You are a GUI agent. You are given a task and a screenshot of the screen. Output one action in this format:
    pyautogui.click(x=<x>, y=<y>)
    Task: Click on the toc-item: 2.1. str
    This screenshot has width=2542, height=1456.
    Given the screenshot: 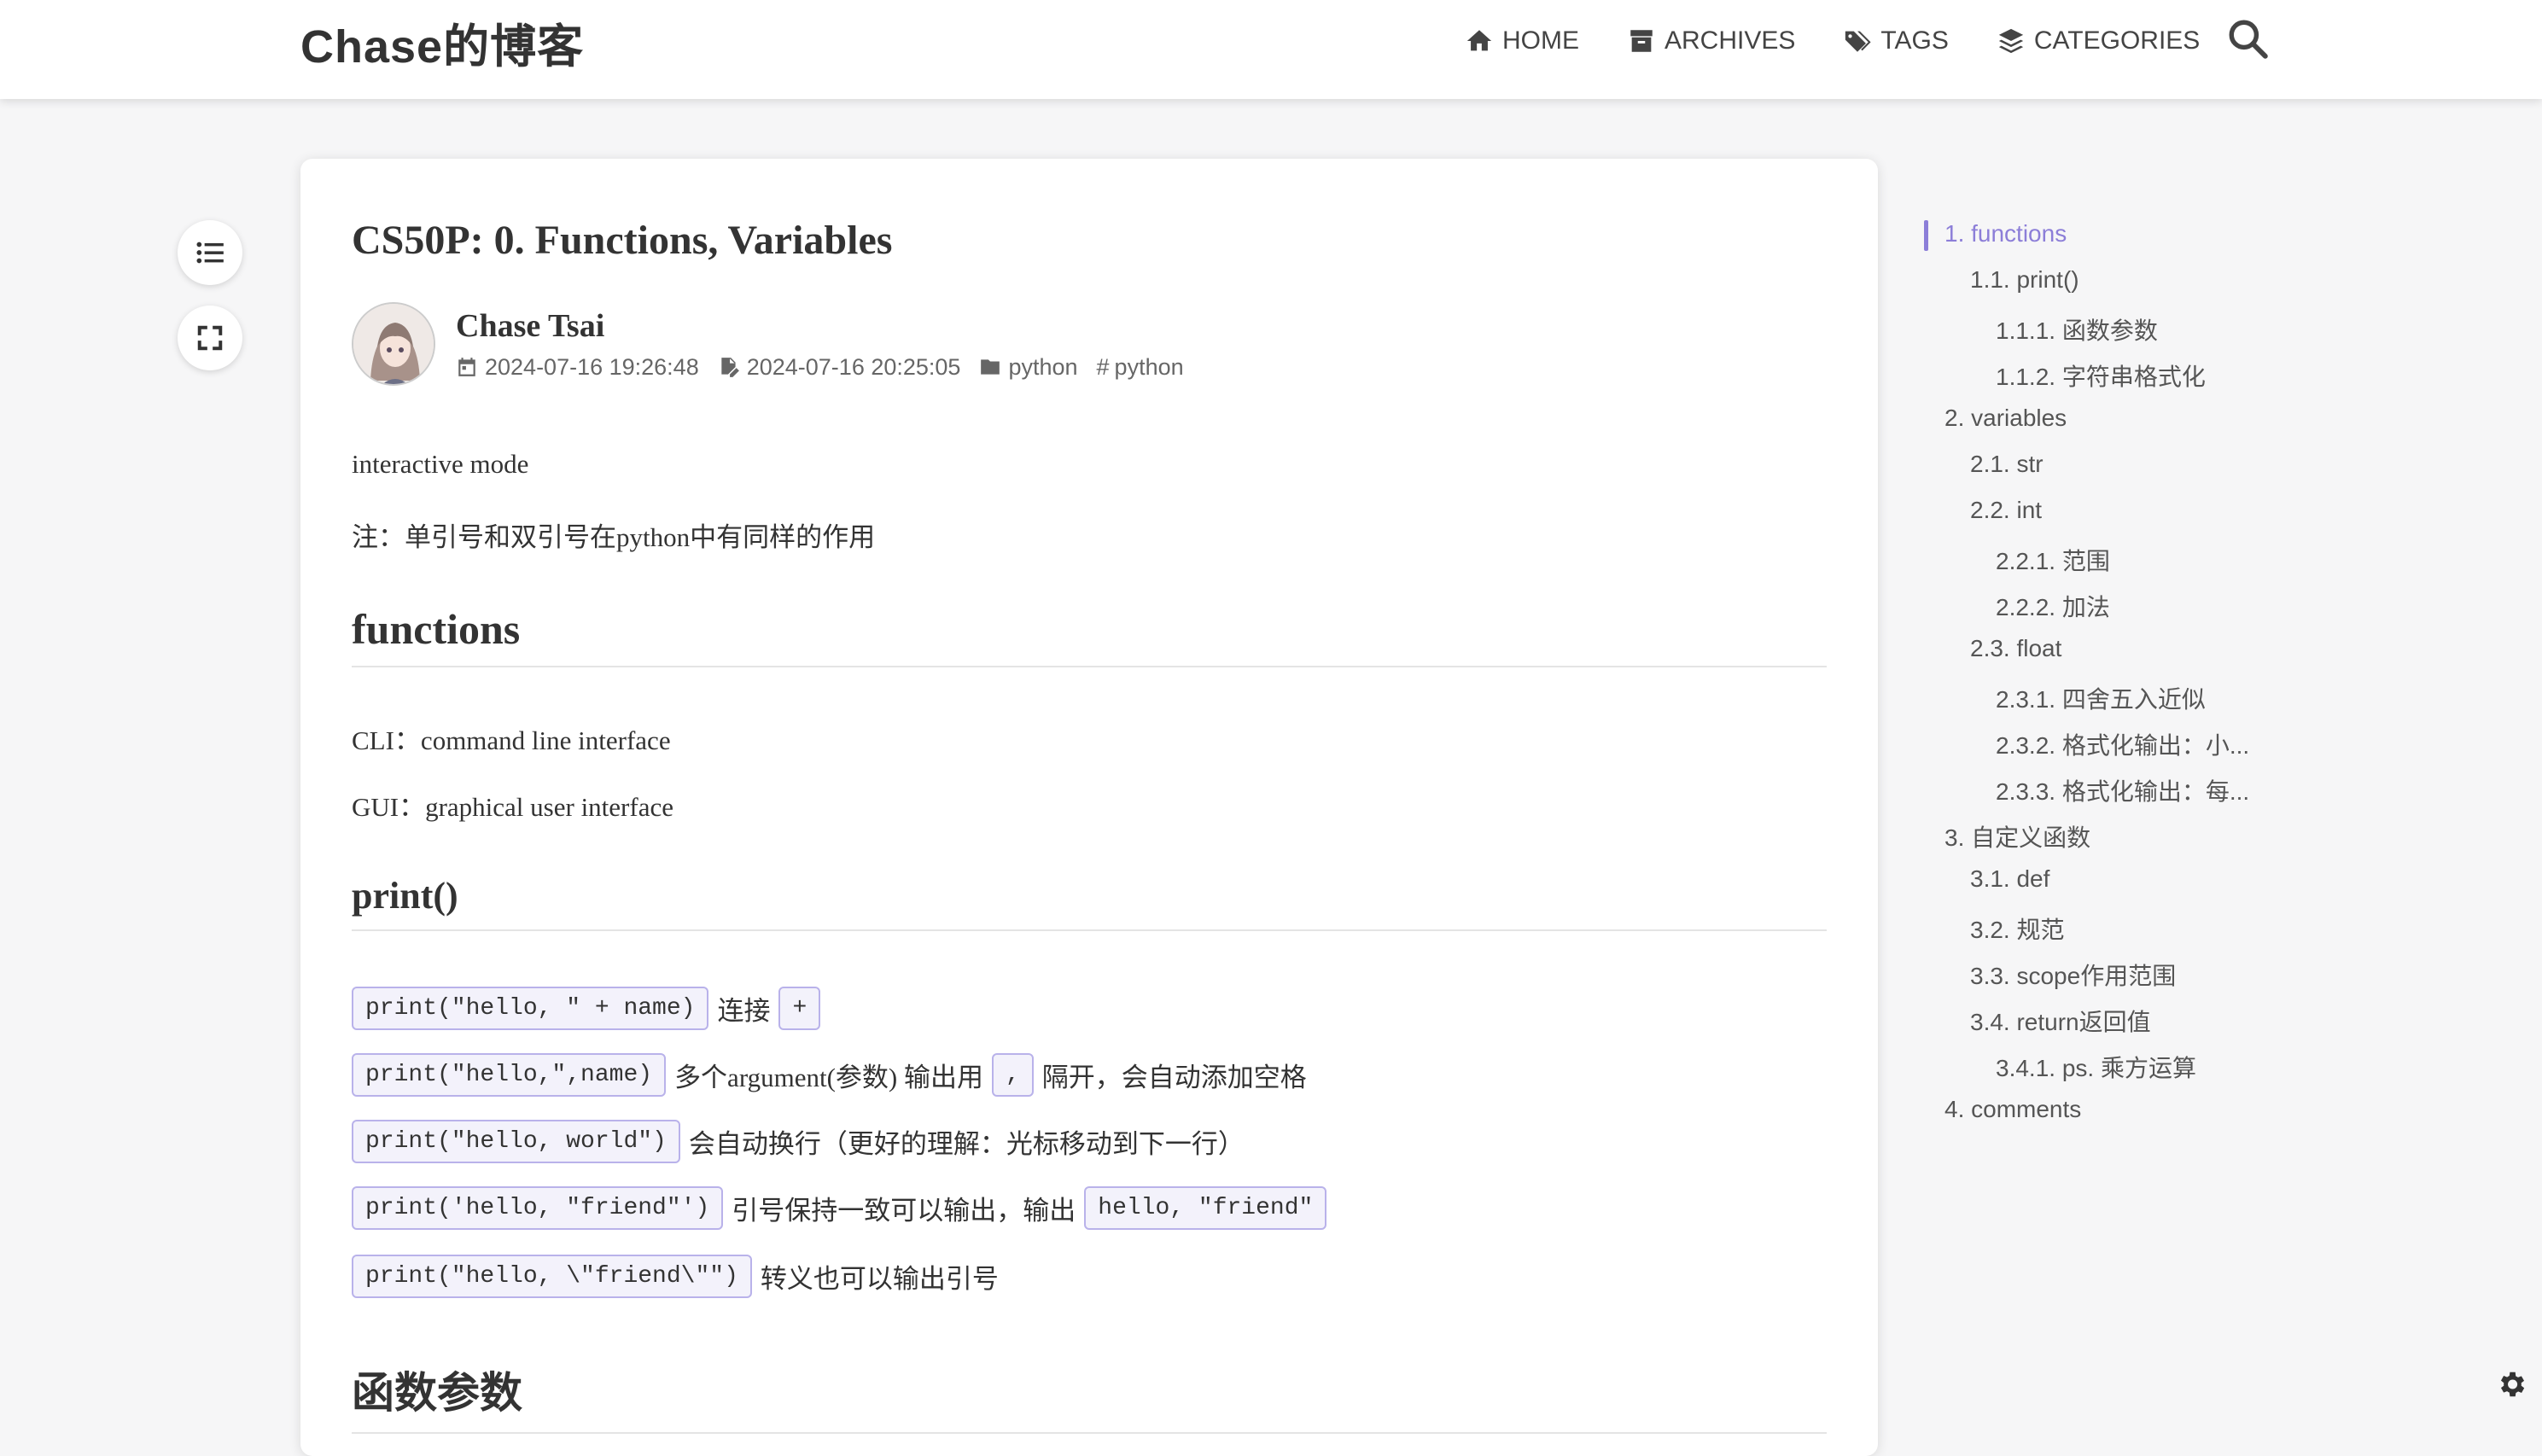 What is the action you would take?
    pyautogui.click(x=2007, y=464)
    